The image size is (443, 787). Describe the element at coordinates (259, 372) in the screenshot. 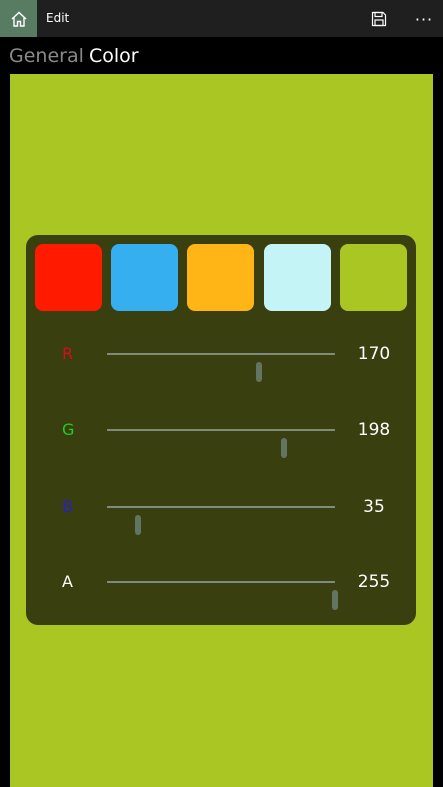

I see `red-slider-thumb` at that location.